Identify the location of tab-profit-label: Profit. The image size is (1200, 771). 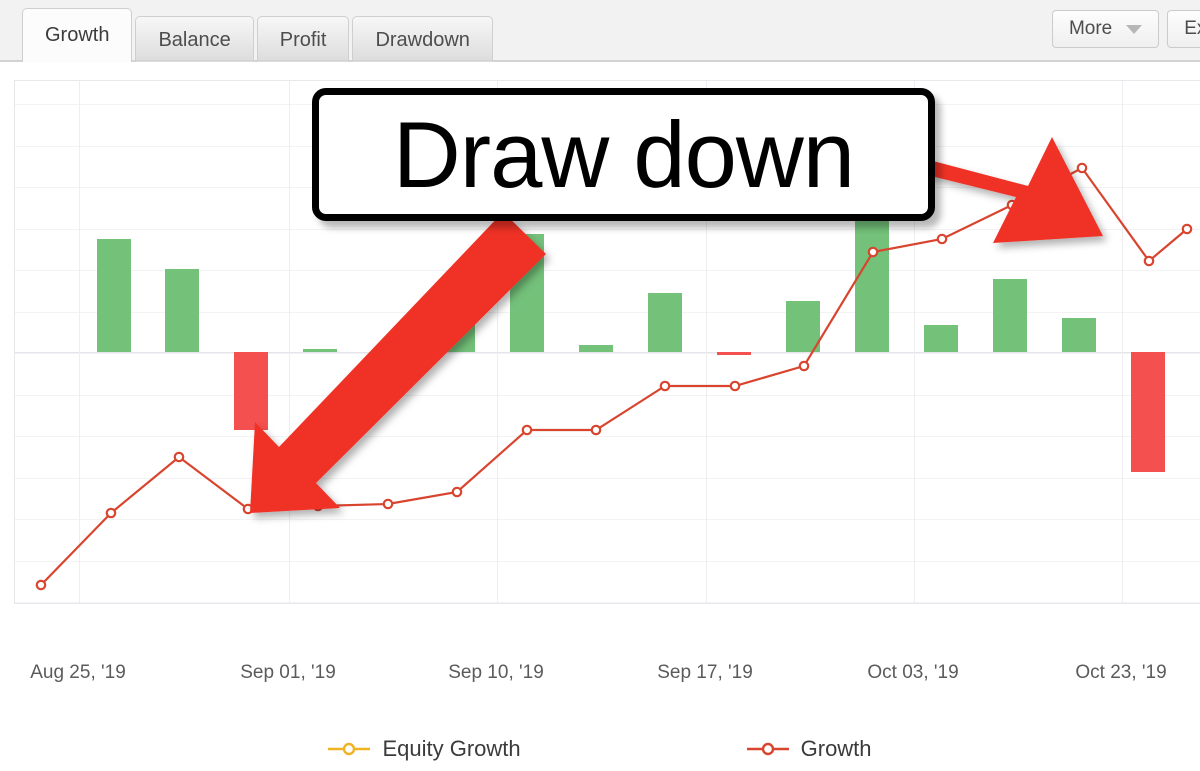
(303, 40).